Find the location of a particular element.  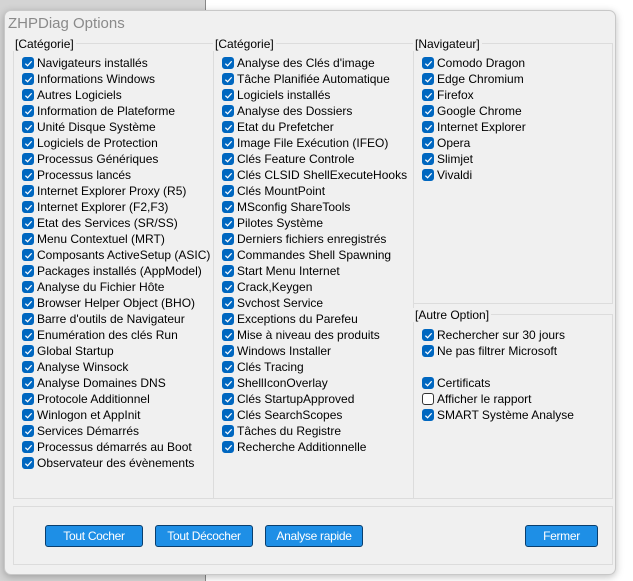

checkbox-item: Internet Explorer is located at coordinates (474, 127).